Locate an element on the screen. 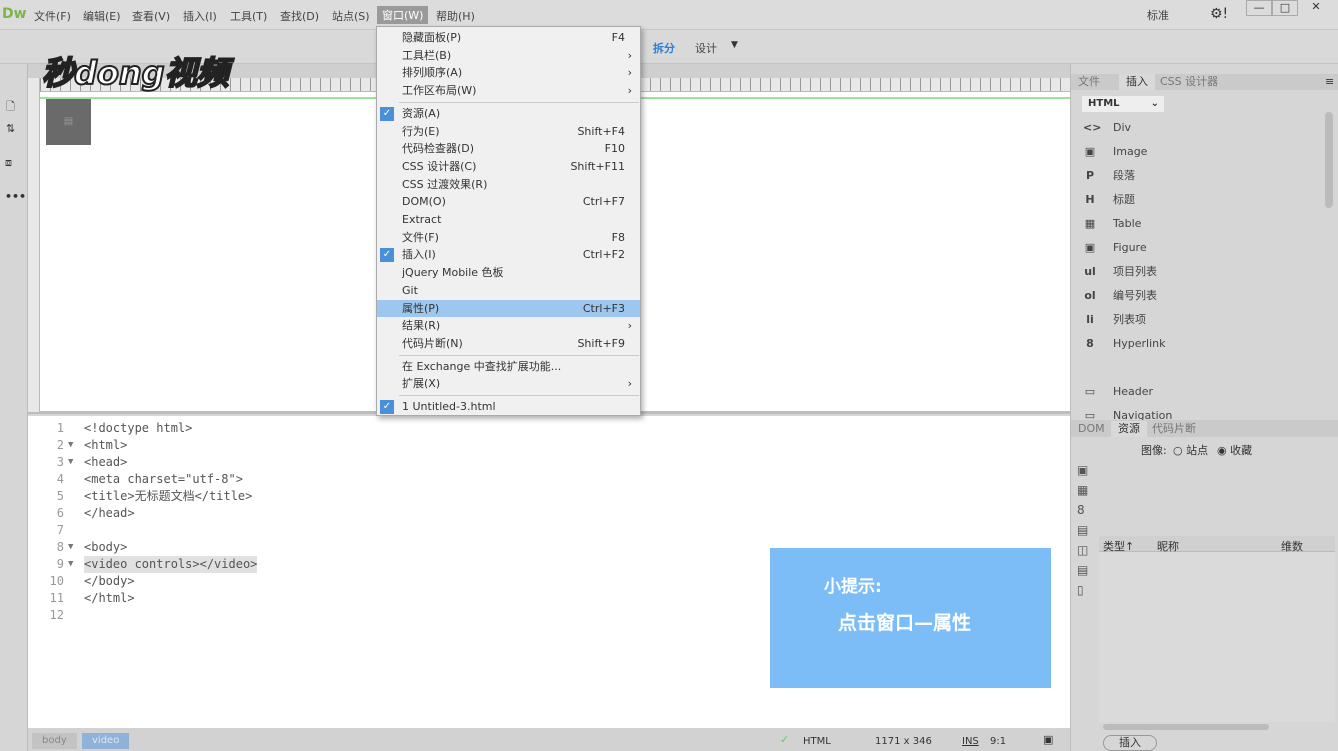 The image size is (1338, 751). menu-2: 查看(V) is located at coordinates (151, 16).